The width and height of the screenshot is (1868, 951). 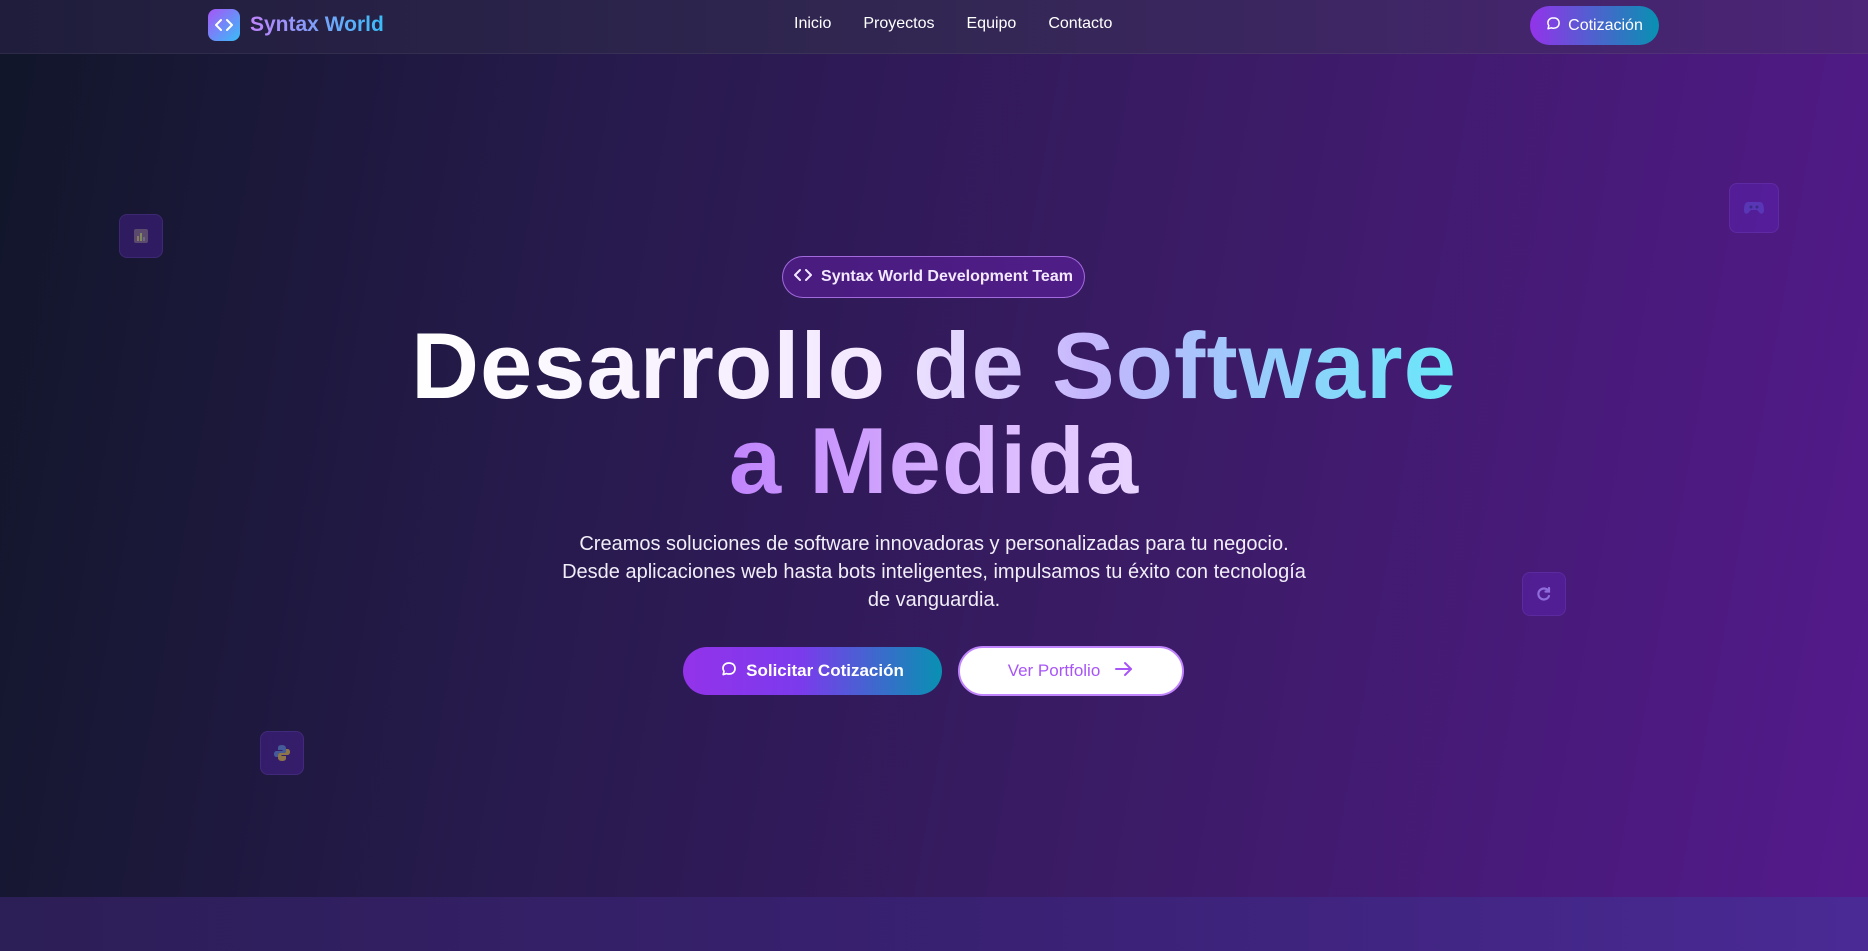 What do you see at coordinates (934, 924) in the screenshot?
I see `next-section-band` at bounding box center [934, 924].